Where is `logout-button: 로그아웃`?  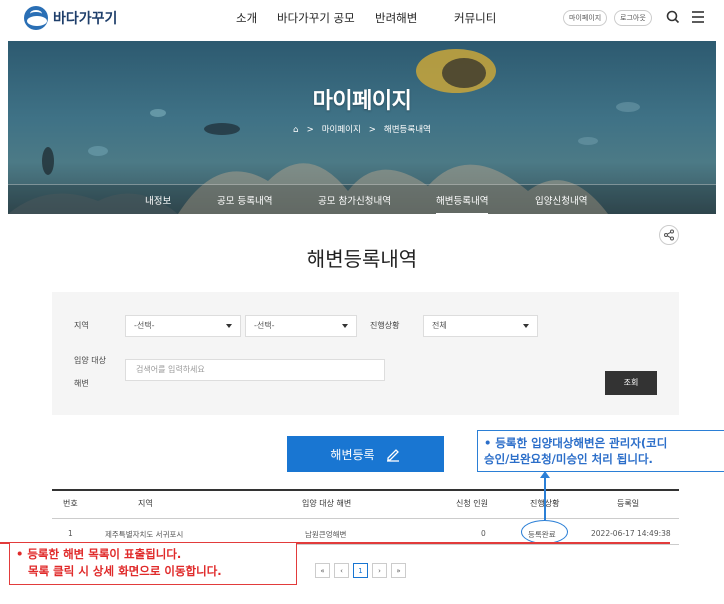
logout-button: 로그아웃 is located at coordinates (633, 18).